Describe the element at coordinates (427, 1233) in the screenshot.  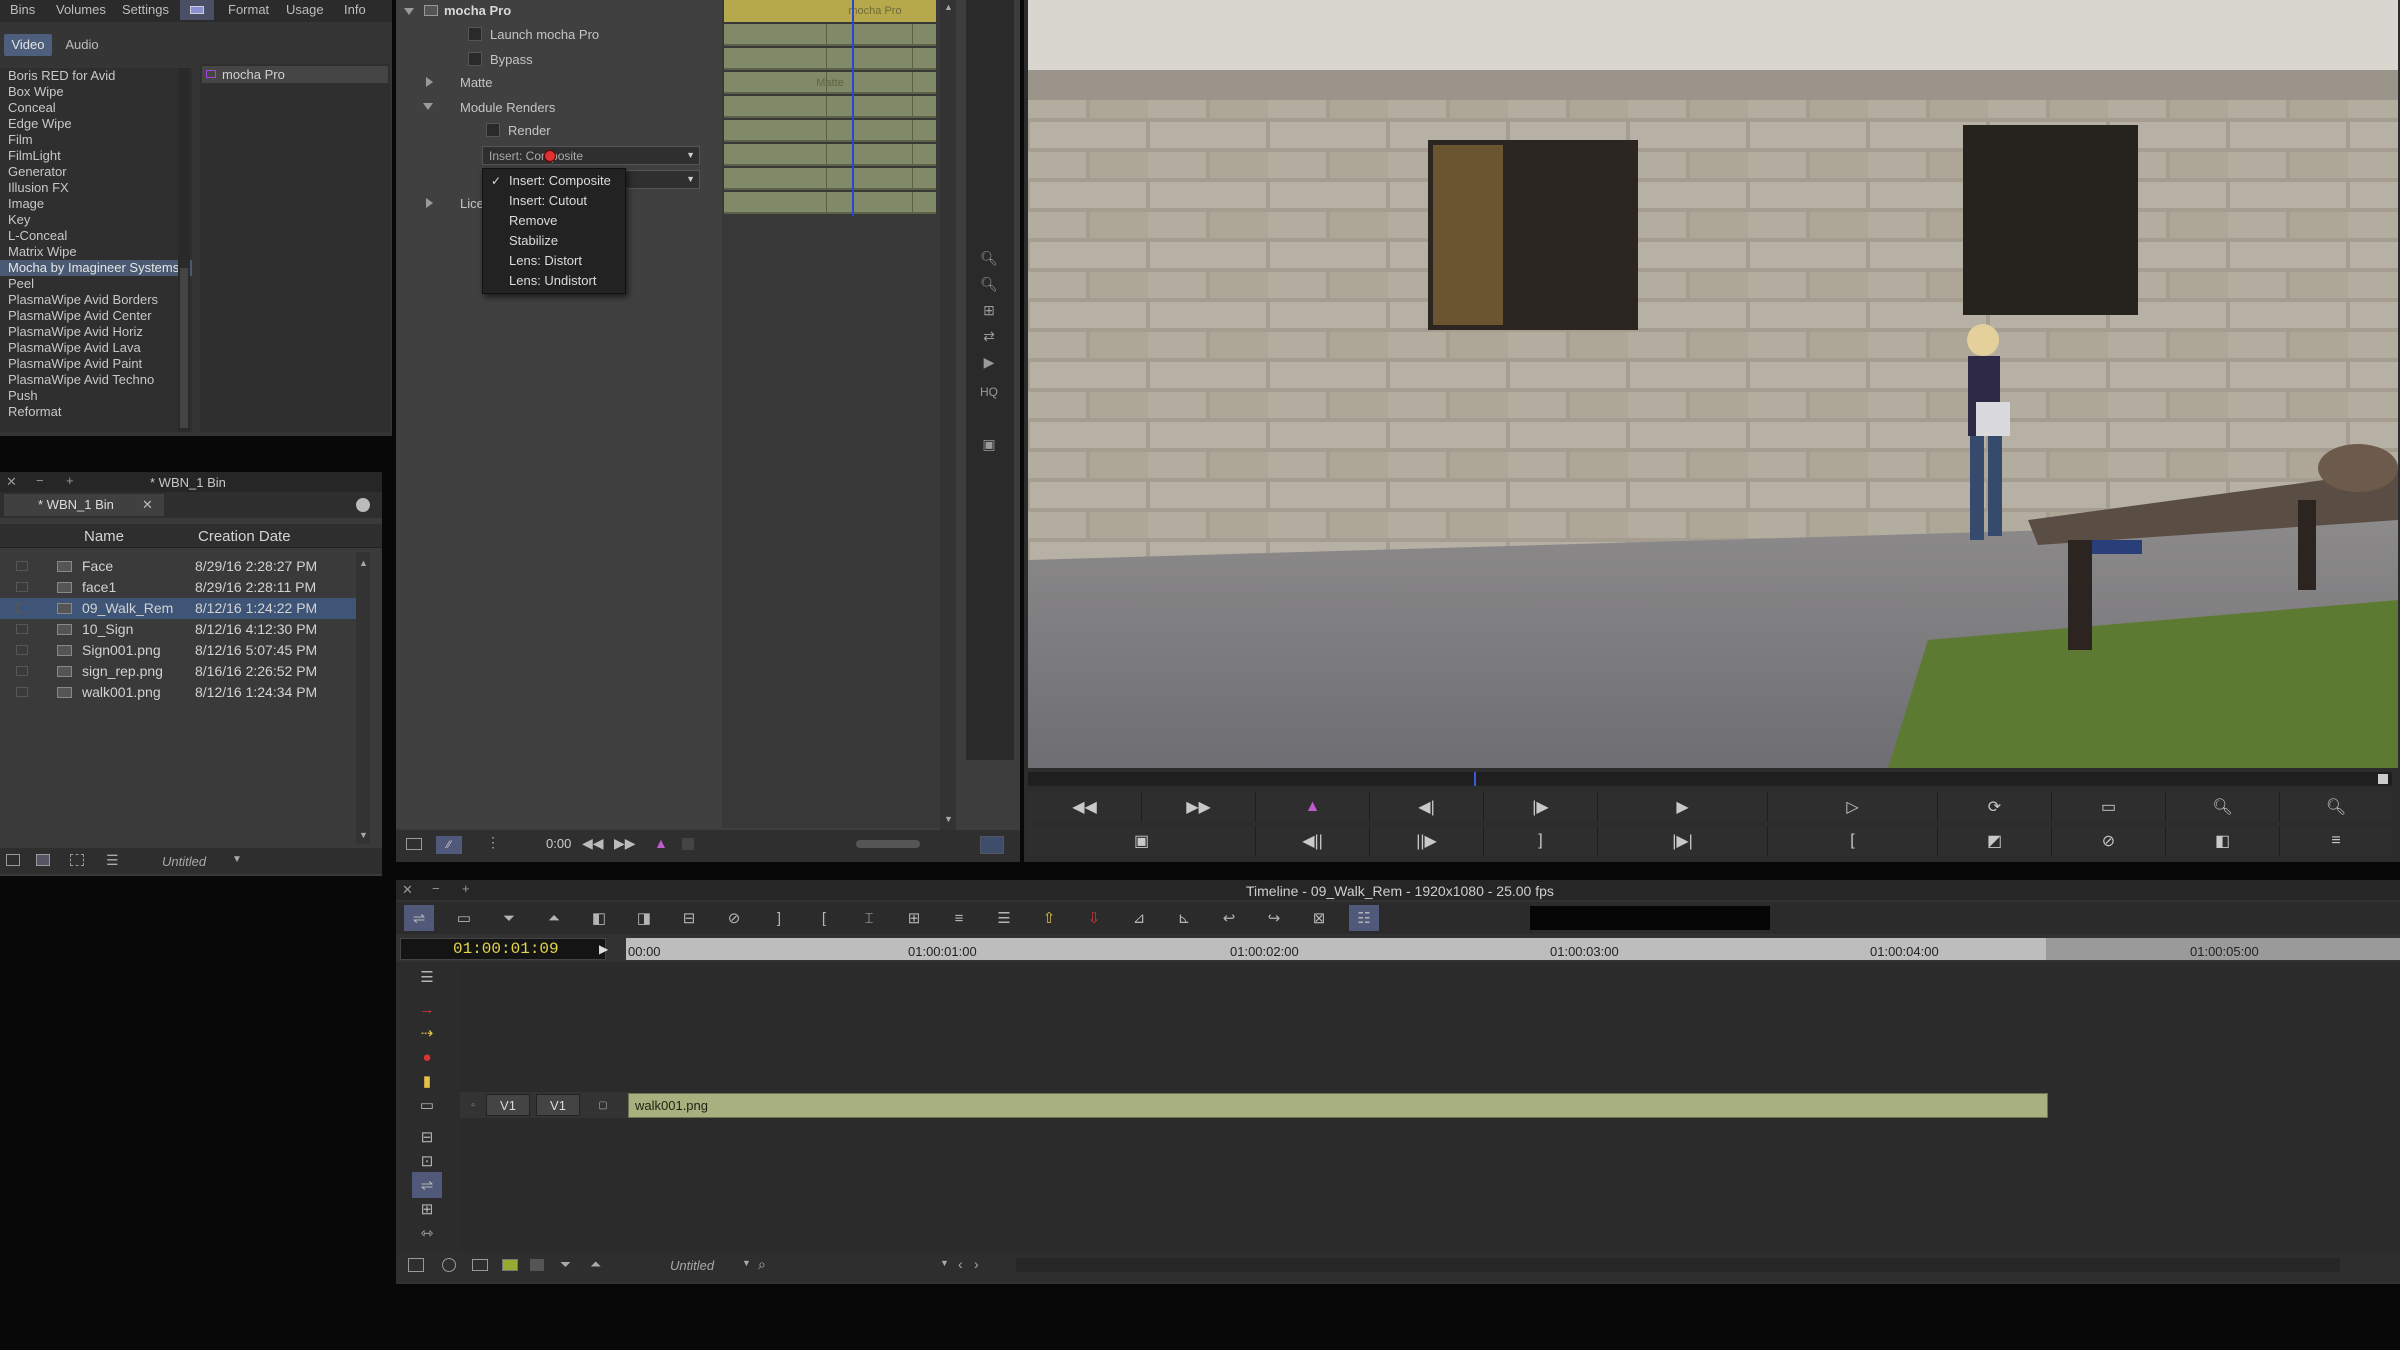
I see `link-icon: ⇿` at that location.